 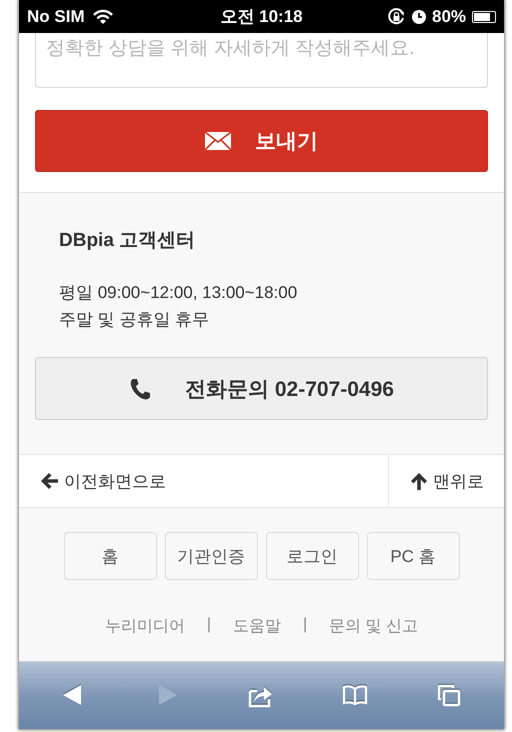 What do you see at coordinates (261, 60) in the screenshot?
I see `message-field: 정확한 상담을 위해 자세하게 작성해주세요.` at bounding box center [261, 60].